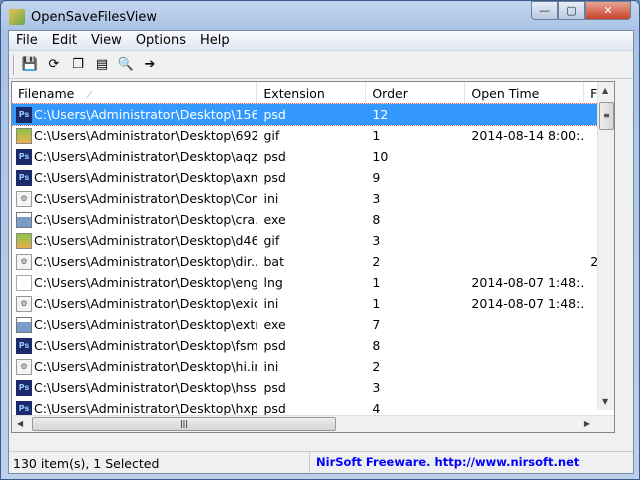 The width and height of the screenshot is (640, 480). I want to click on maximize-button: ▢, so click(571, 10).